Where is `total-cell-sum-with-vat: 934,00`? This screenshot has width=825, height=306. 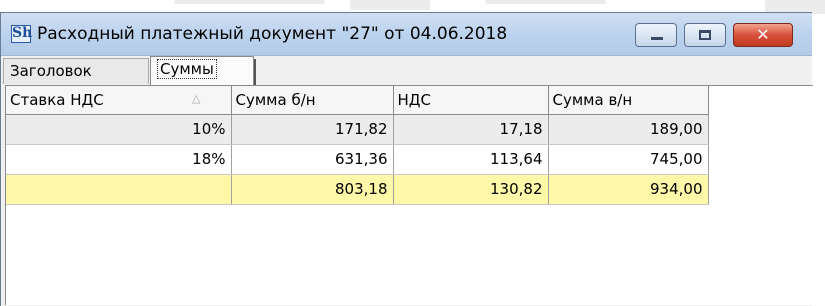
total-cell-sum-with-vat: 934,00 is located at coordinates (628, 189).